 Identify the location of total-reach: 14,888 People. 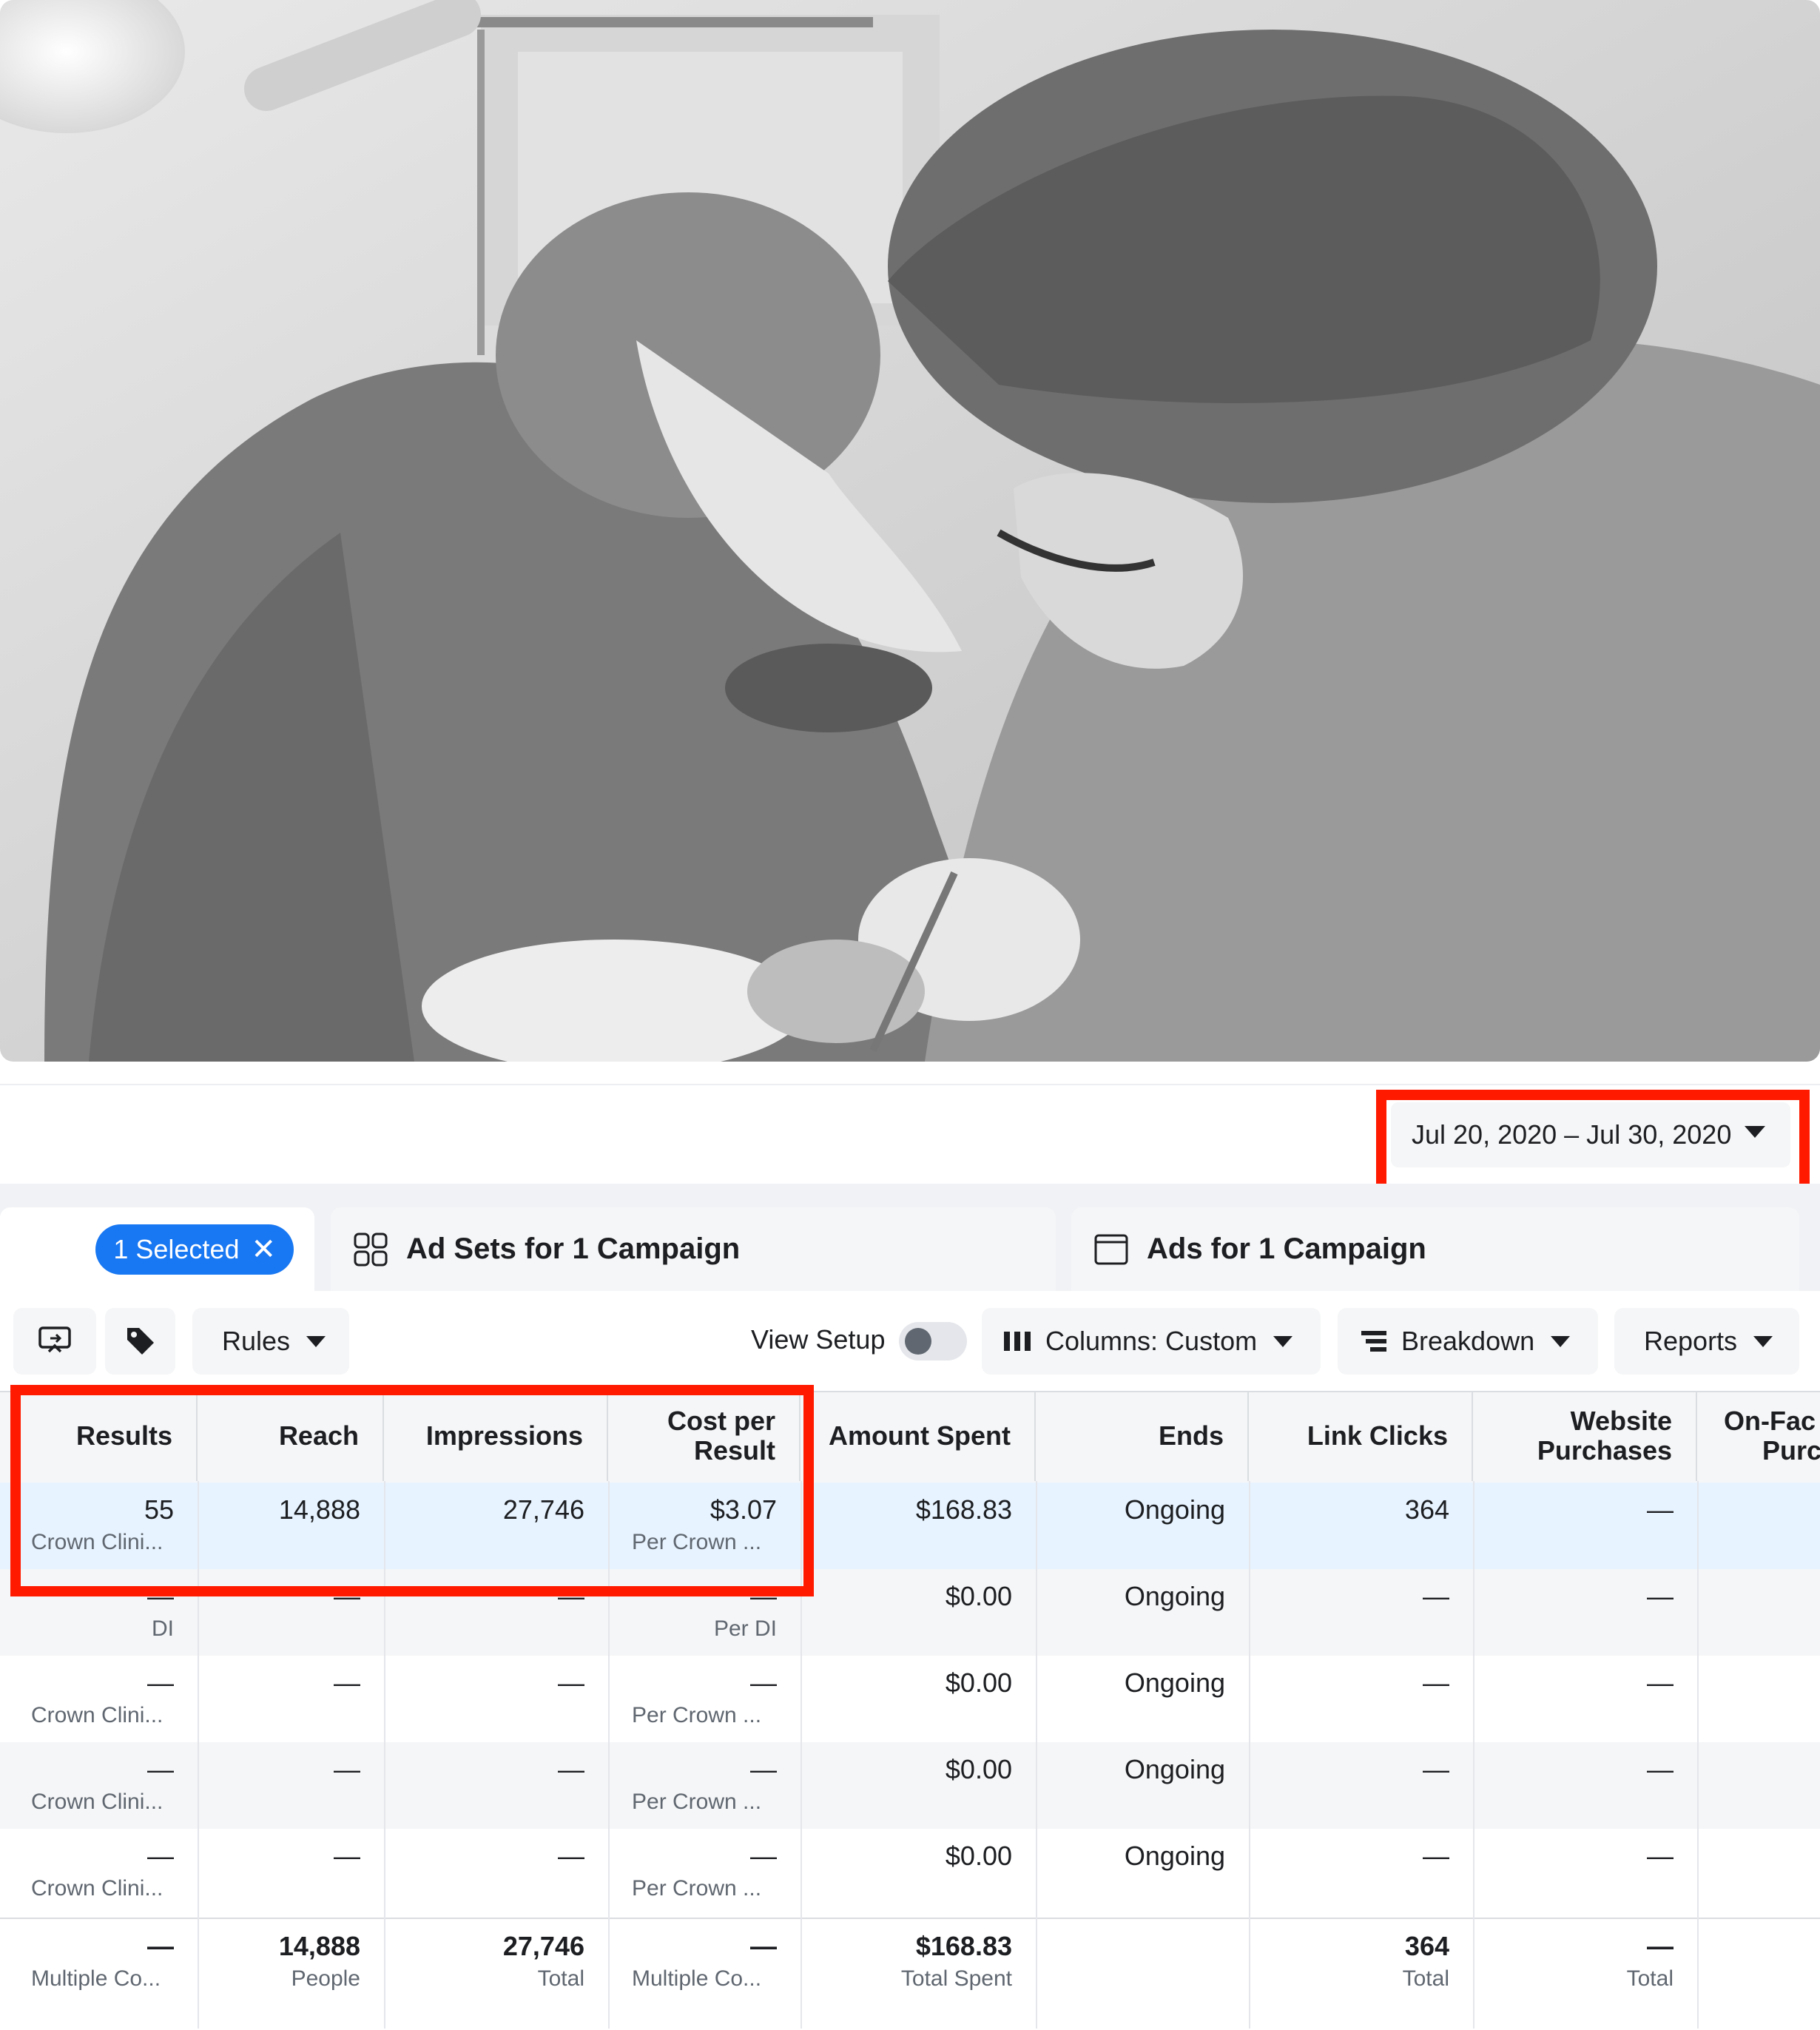
(291, 1975).